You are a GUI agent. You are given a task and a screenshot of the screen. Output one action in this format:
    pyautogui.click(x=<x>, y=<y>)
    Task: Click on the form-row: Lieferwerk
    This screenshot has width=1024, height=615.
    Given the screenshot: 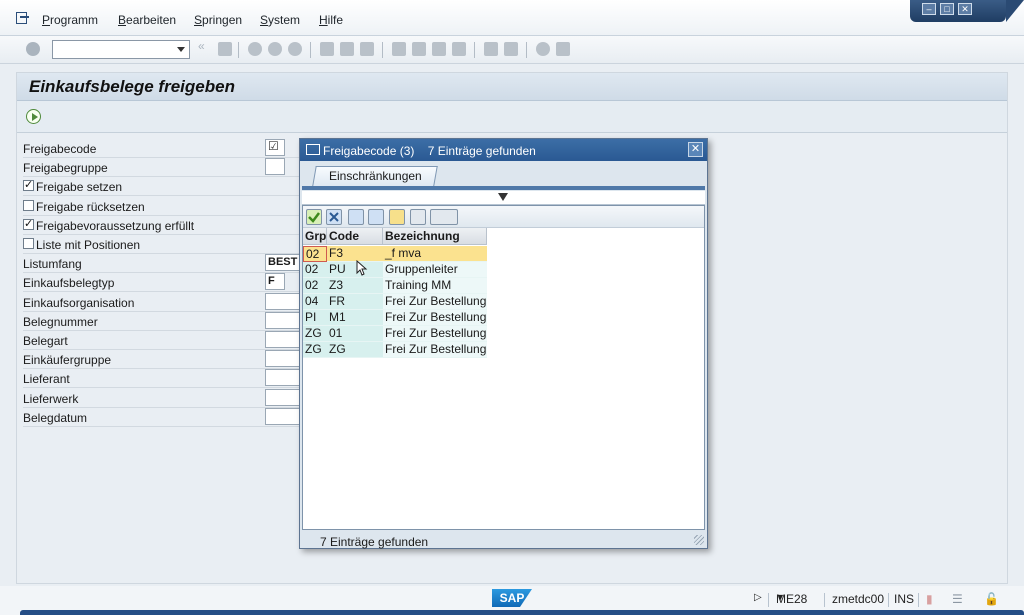 What is the action you would take?
    pyautogui.click(x=173, y=398)
    